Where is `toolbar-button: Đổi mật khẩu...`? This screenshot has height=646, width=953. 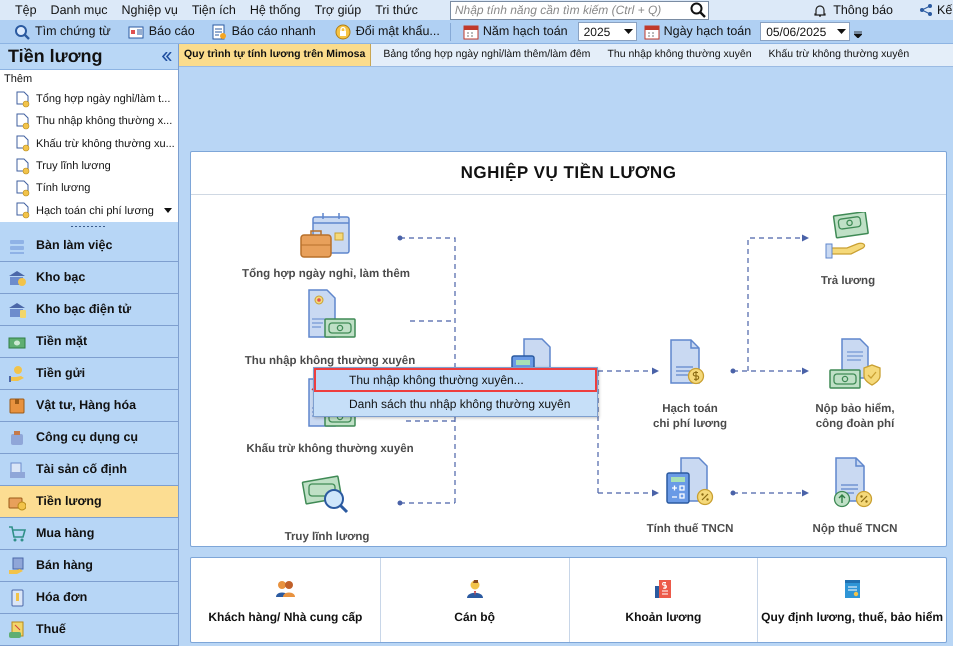 toolbar-button: Đổi mật khẩu... is located at coordinates (387, 31).